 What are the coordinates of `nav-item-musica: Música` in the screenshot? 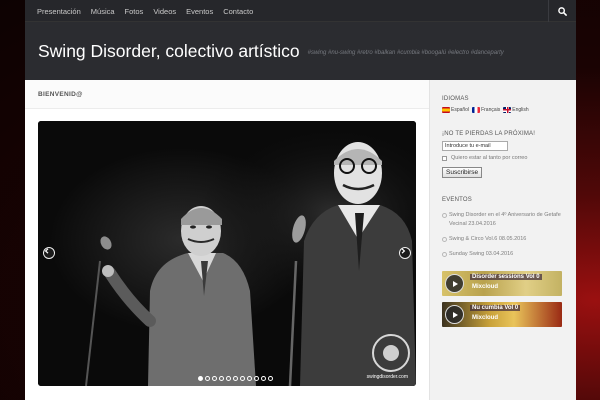 It's located at (103, 11).